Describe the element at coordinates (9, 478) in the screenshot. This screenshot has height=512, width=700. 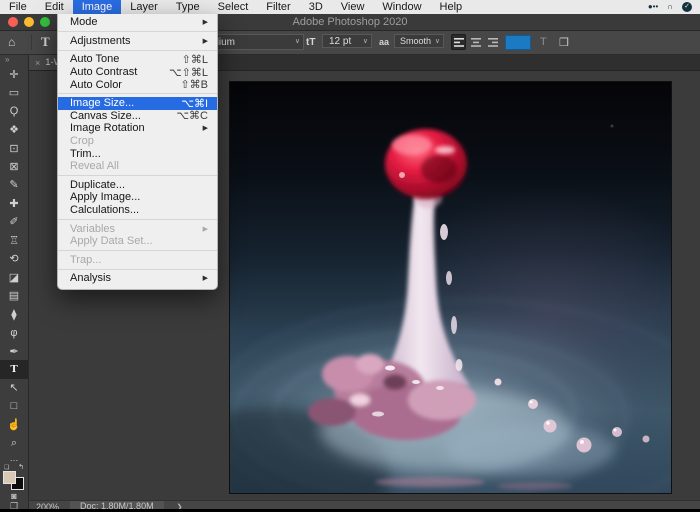
I see `foreground-color-swatch` at that location.